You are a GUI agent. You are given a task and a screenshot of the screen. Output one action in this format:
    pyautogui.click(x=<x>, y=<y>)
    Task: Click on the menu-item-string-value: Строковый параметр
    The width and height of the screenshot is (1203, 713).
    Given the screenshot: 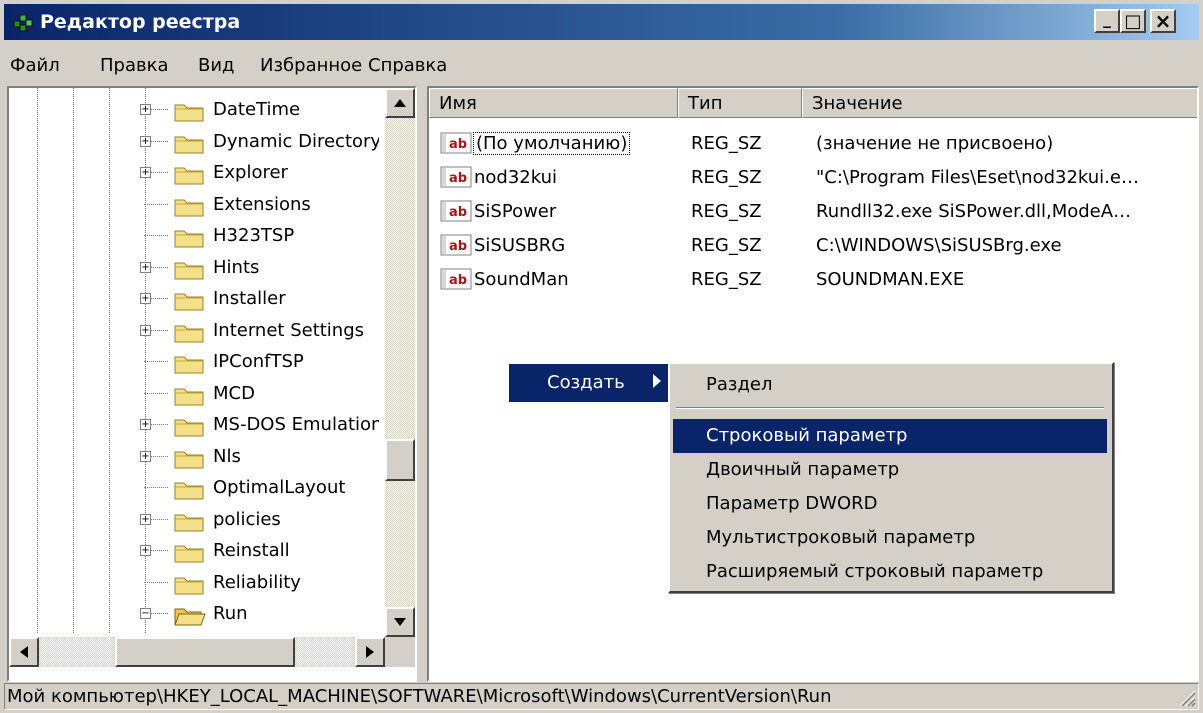 What is the action you would take?
    pyautogui.click(x=890, y=436)
    